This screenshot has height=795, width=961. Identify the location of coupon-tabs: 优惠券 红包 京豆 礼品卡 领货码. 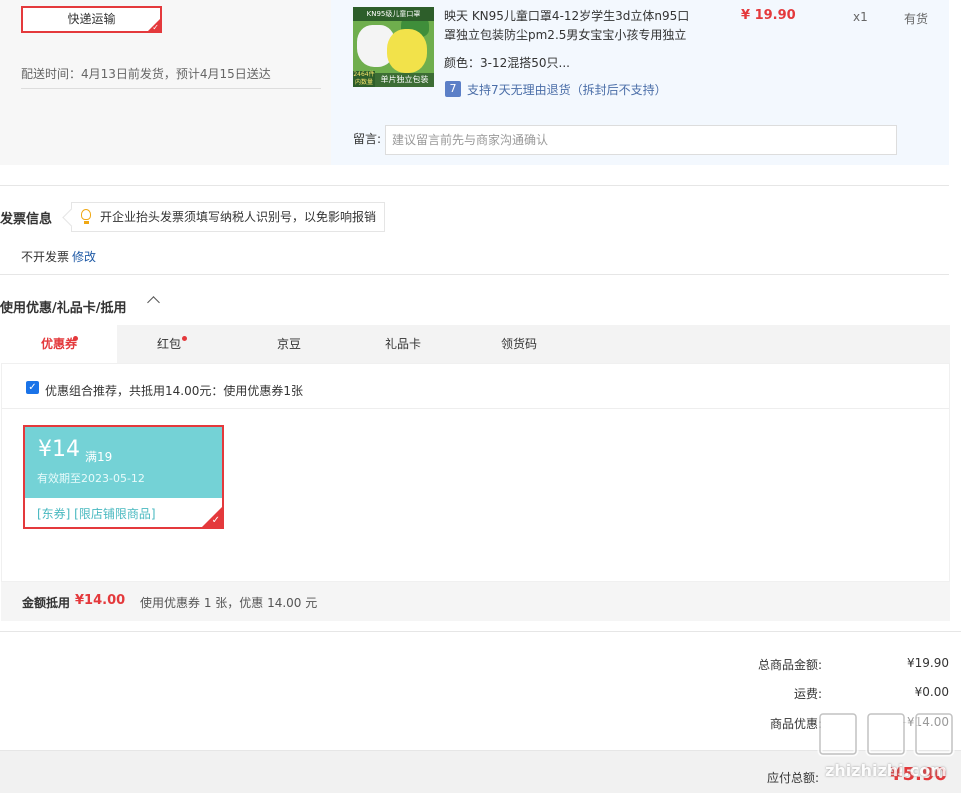
(475, 344).